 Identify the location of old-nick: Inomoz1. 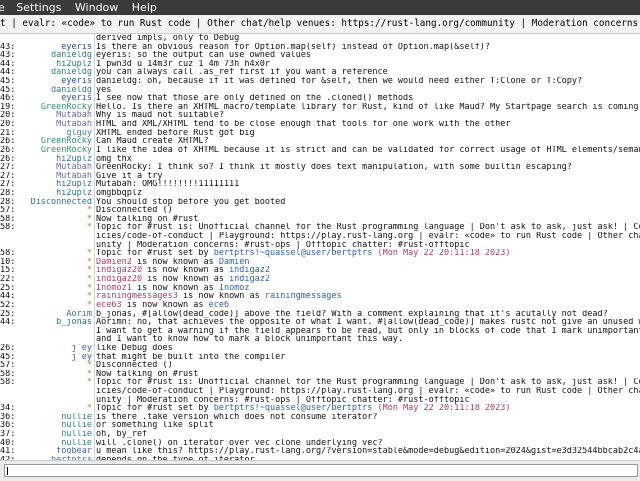
(114, 288).